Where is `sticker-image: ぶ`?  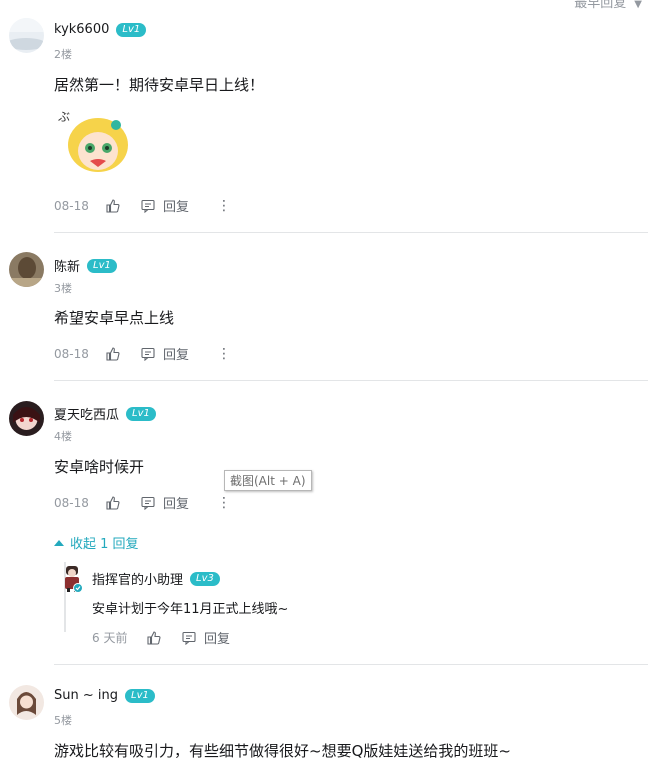
sticker-image: ぶ is located at coordinates (97, 139).